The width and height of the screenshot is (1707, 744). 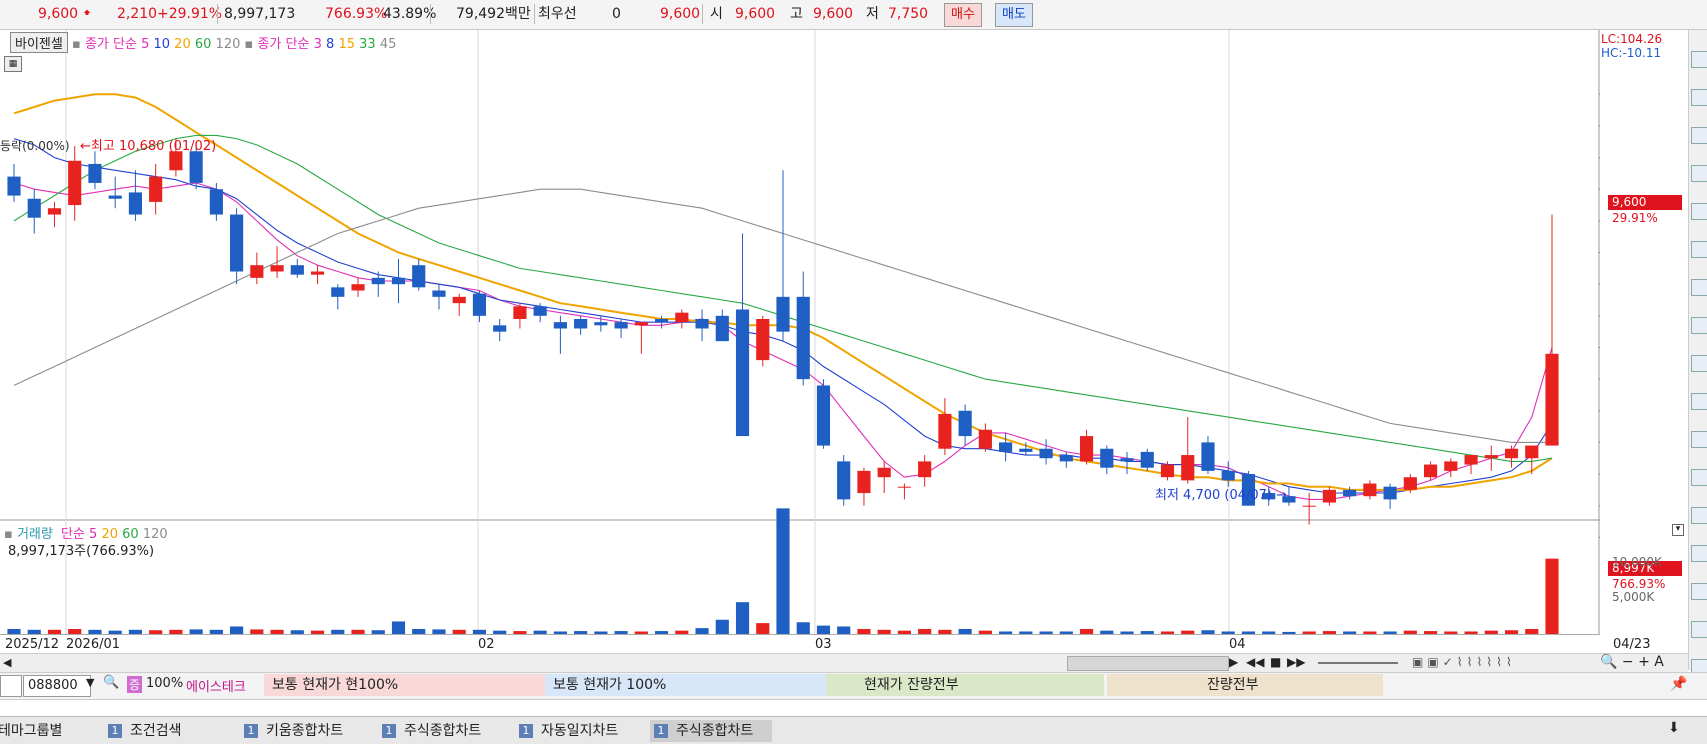 What do you see at coordinates (1645, 202) in the screenshot?
I see `price-tag: 9,600` at bounding box center [1645, 202].